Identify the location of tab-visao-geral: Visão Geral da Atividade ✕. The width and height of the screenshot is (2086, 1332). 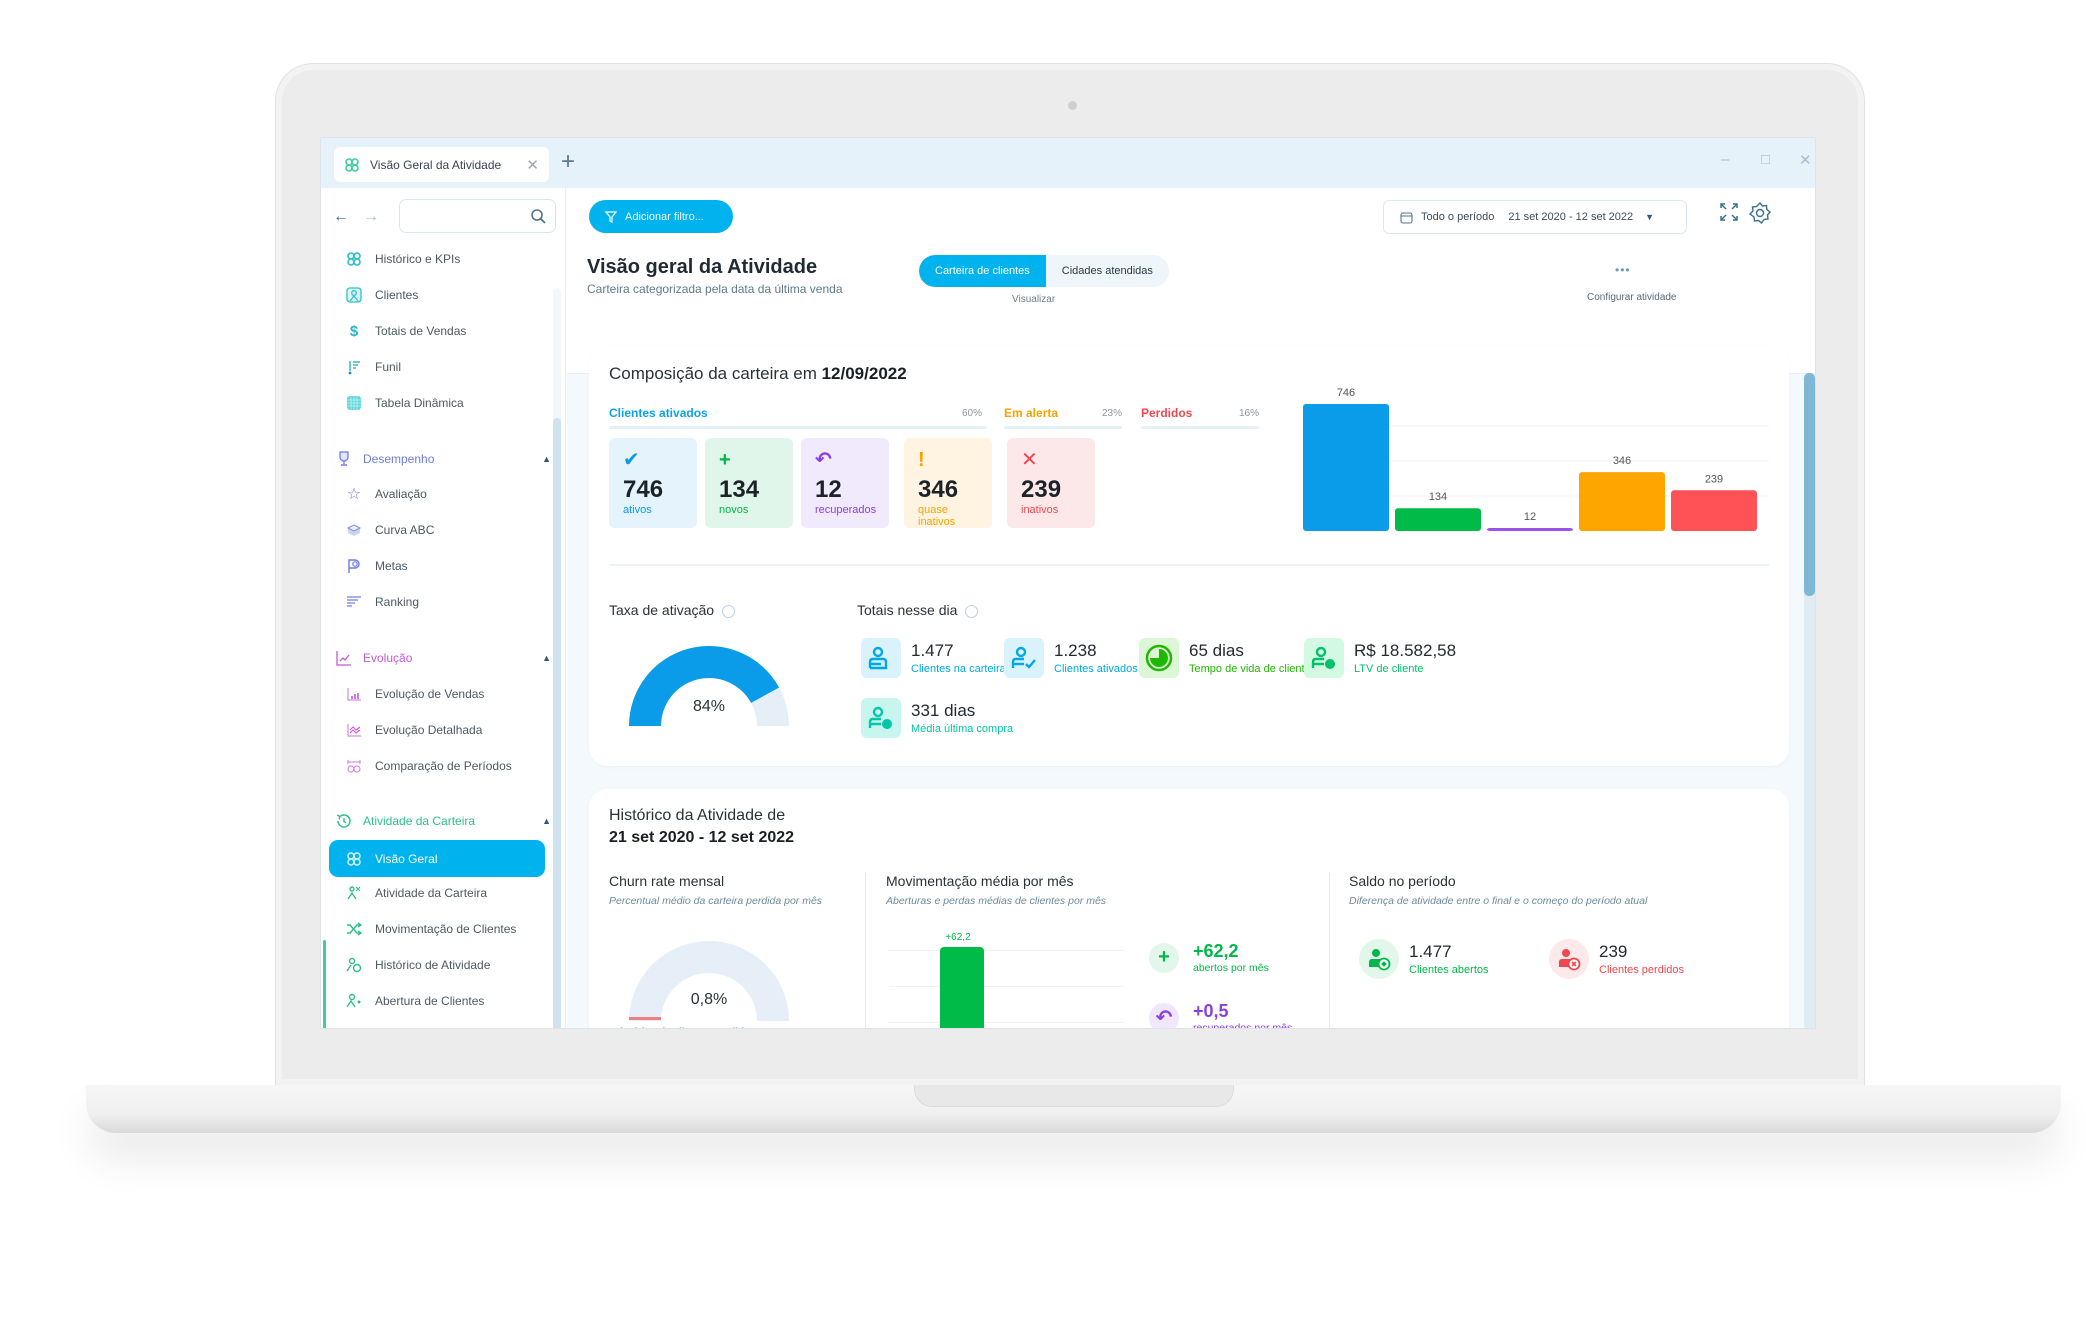
(441, 164).